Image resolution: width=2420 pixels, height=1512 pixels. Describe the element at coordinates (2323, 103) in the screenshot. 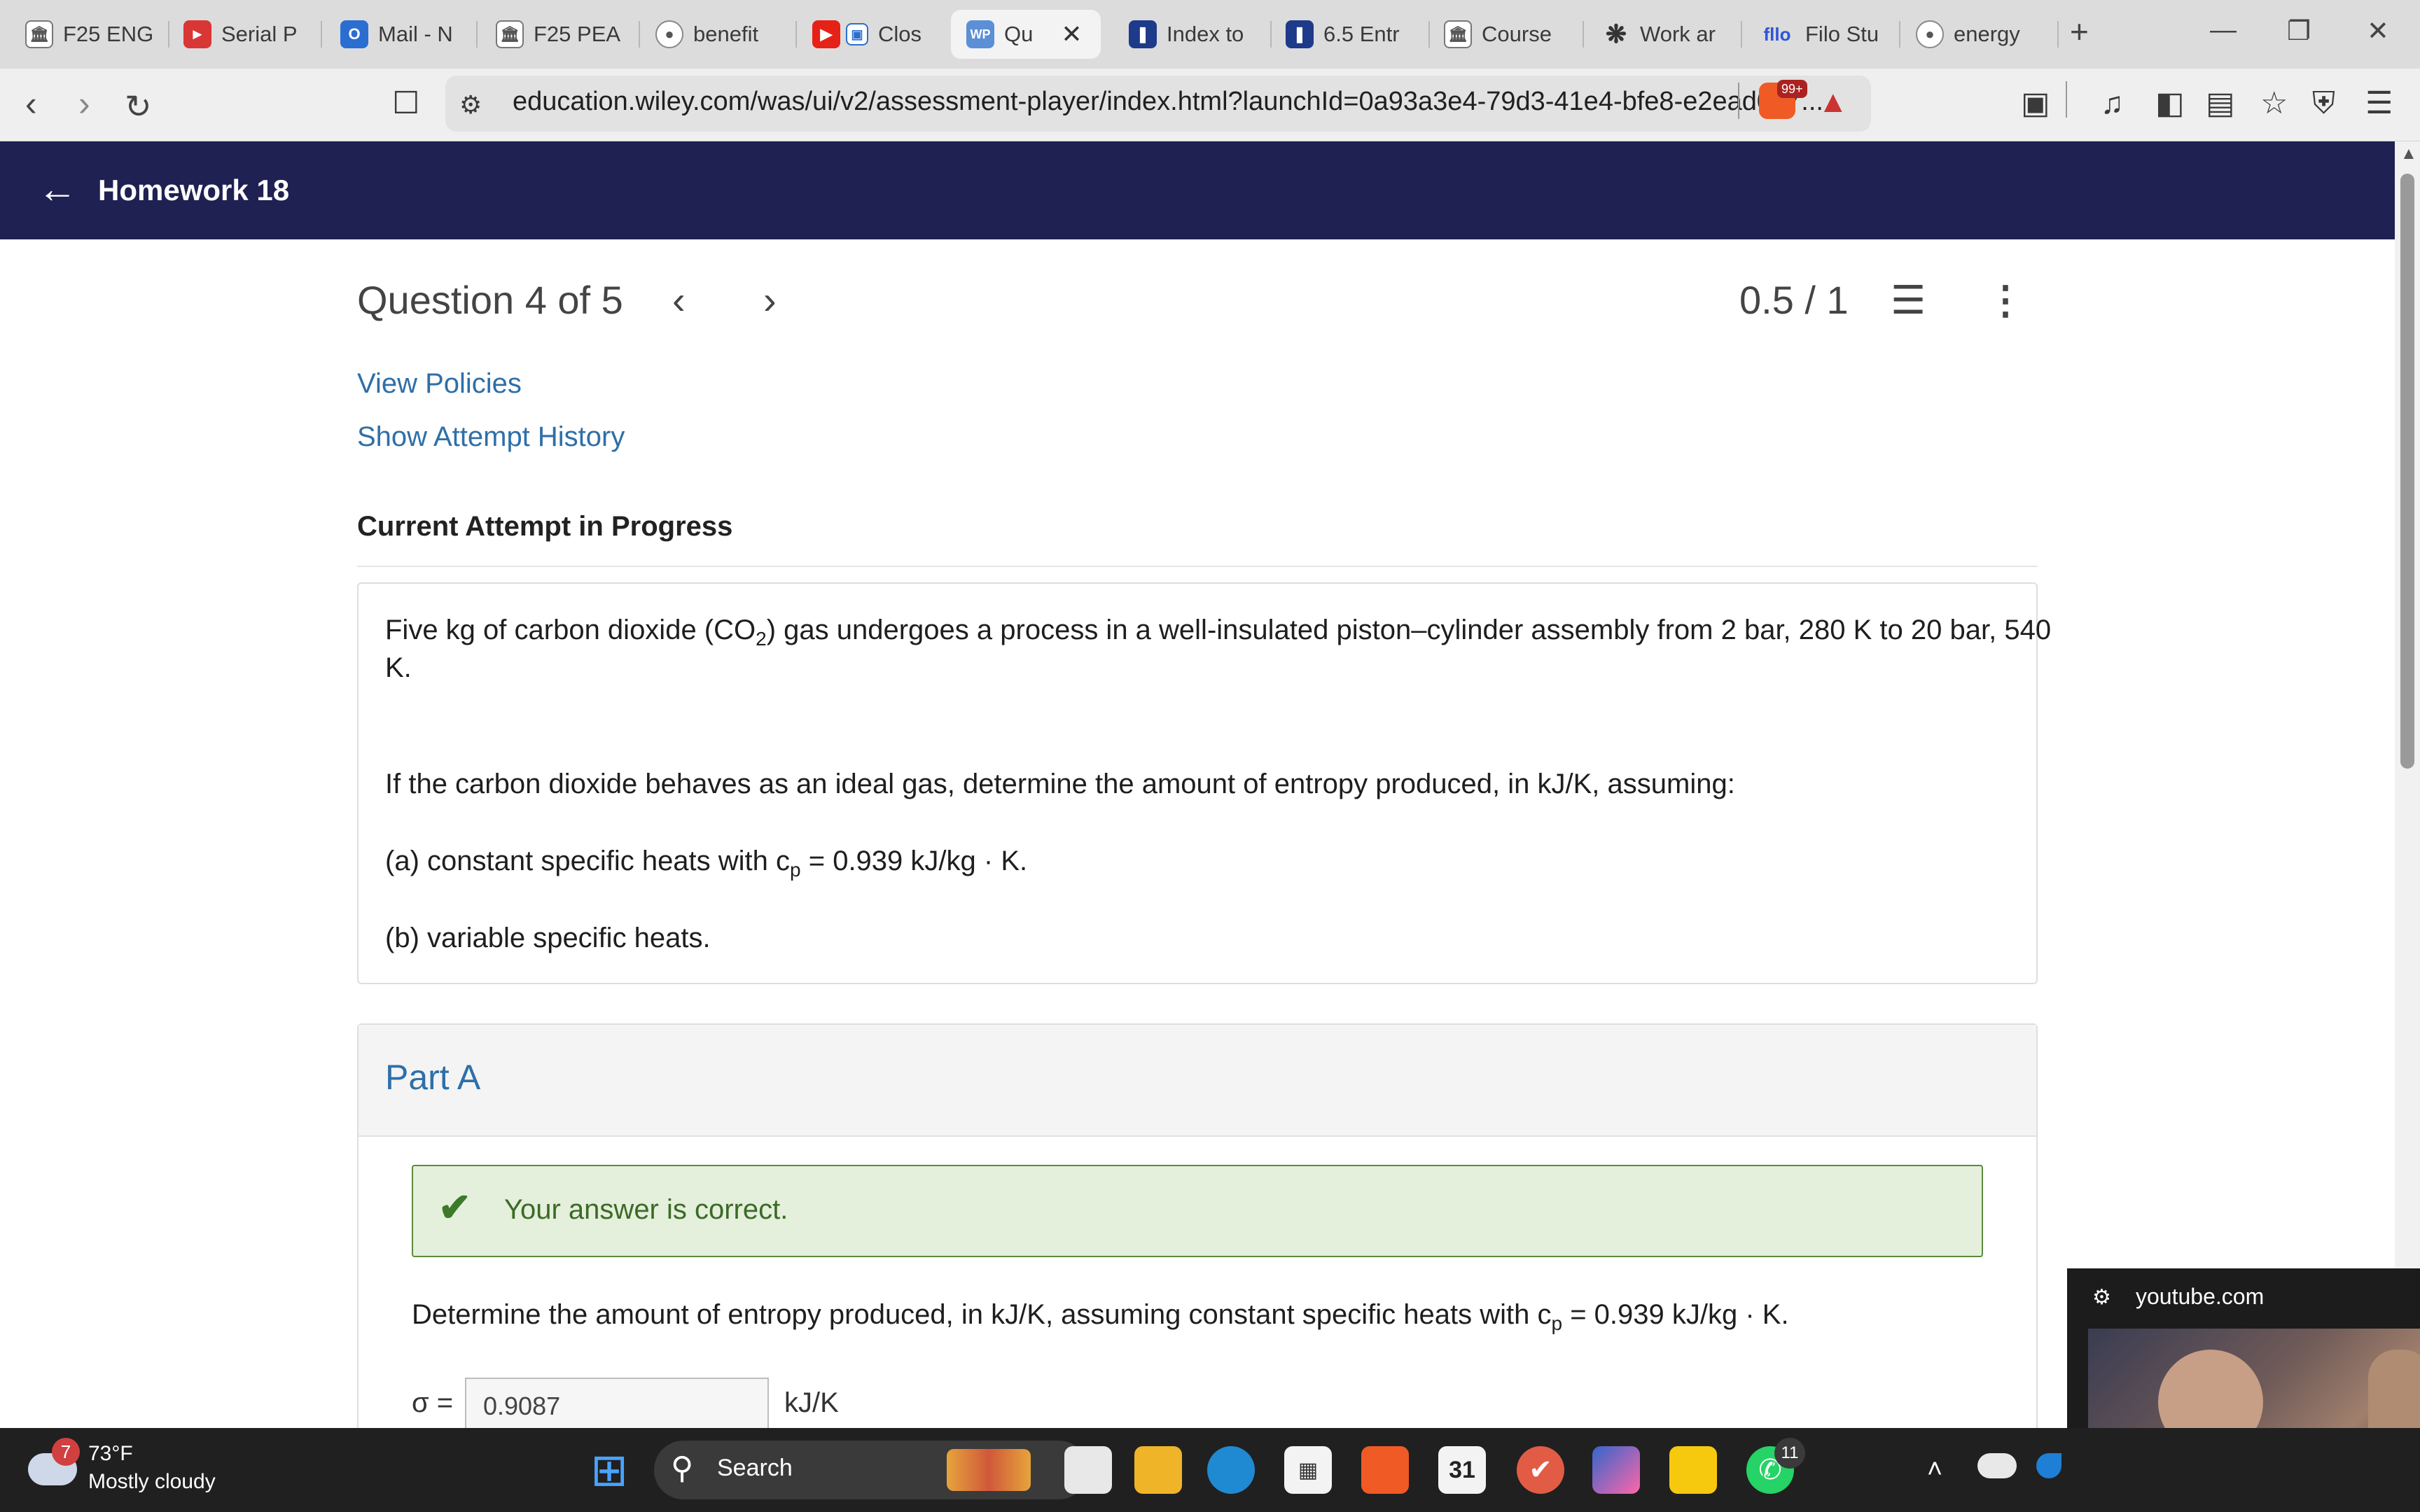

I see `vpn-shield-icon: ⛨` at that location.